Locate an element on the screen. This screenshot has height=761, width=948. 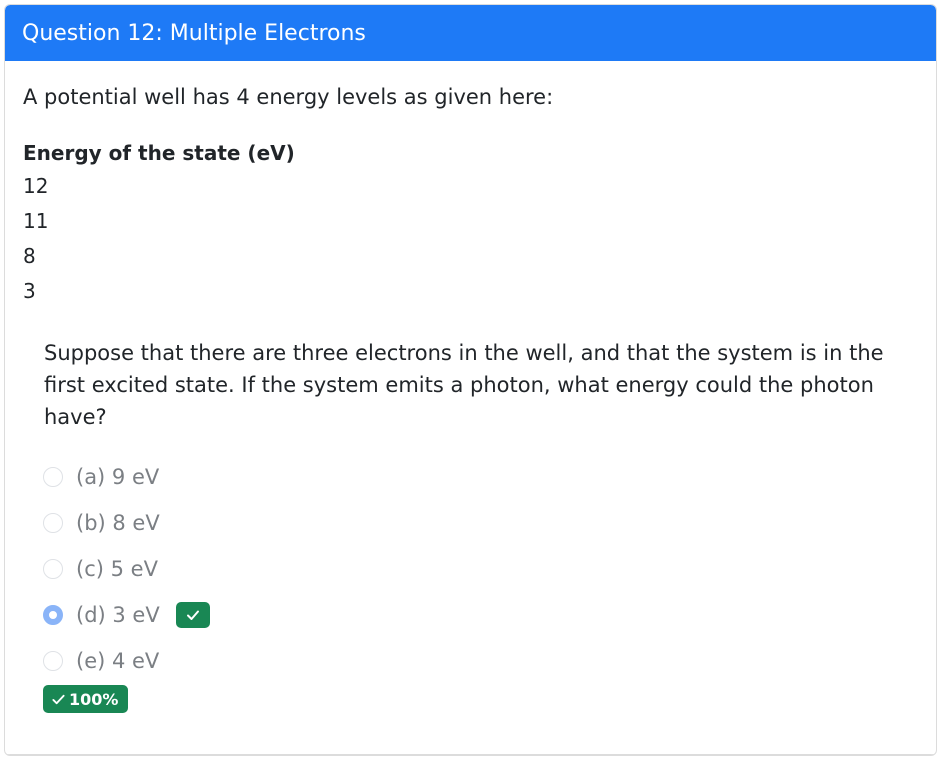
option-label: (b) 8 eV is located at coordinates (118, 523).